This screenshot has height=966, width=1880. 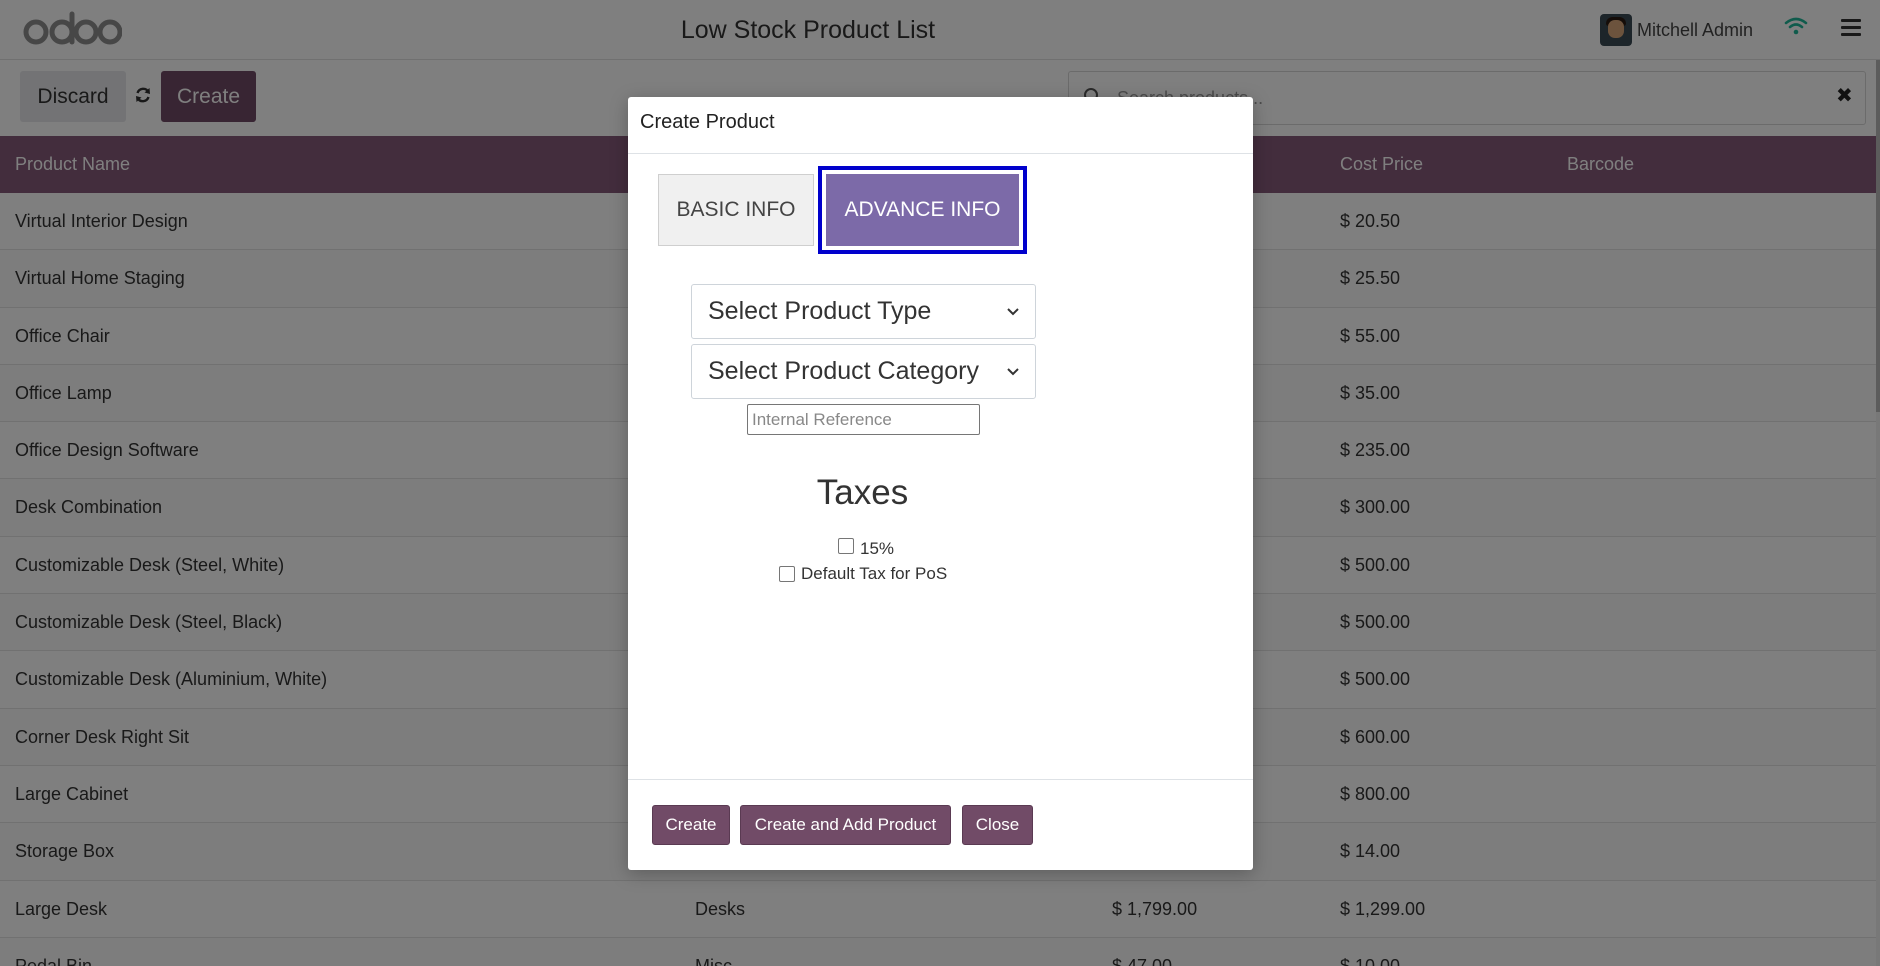 I want to click on product-category-select-value: Select Product Category, so click(x=843, y=371).